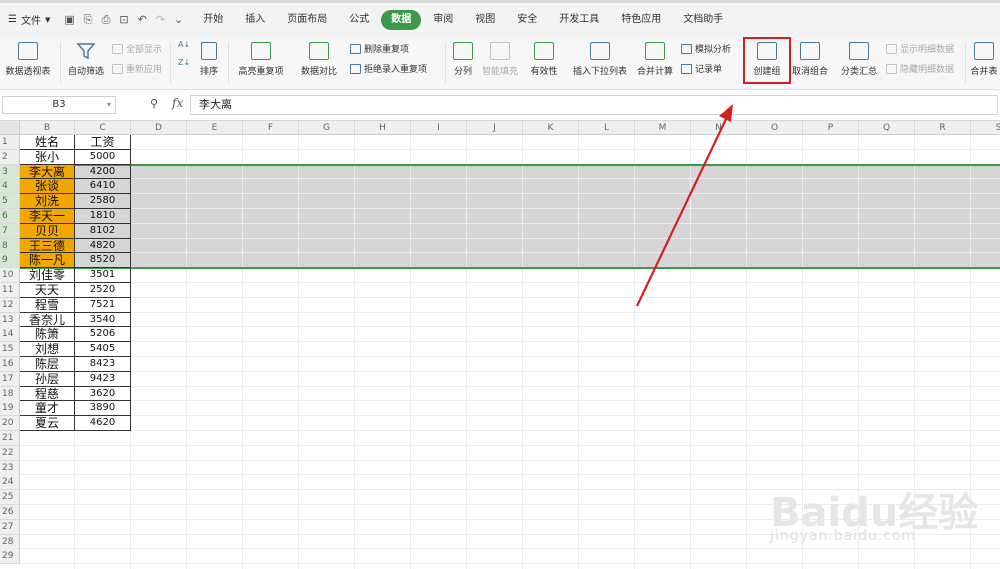  What do you see at coordinates (706, 48) in the screenshot?
I see `simulate-analysis-button: 模拟分析` at bounding box center [706, 48].